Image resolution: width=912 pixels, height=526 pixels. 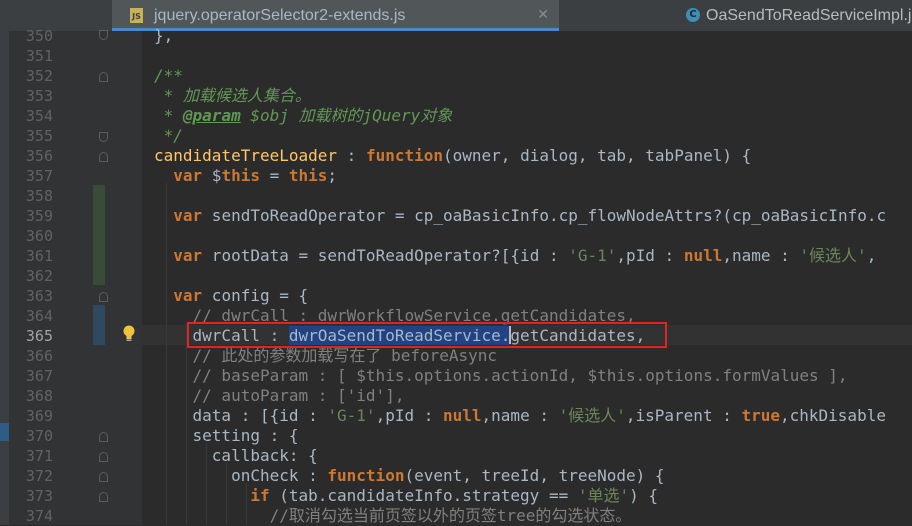 I want to click on code-text: },, so click(x=163, y=36).